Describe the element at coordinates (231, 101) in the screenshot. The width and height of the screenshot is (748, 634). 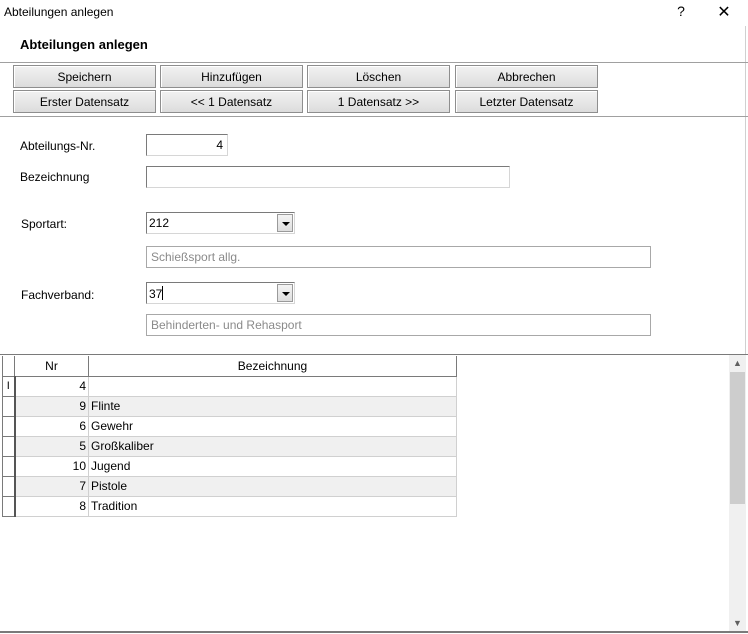
I see `prev-record-button: << 1 Datensatz` at that location.